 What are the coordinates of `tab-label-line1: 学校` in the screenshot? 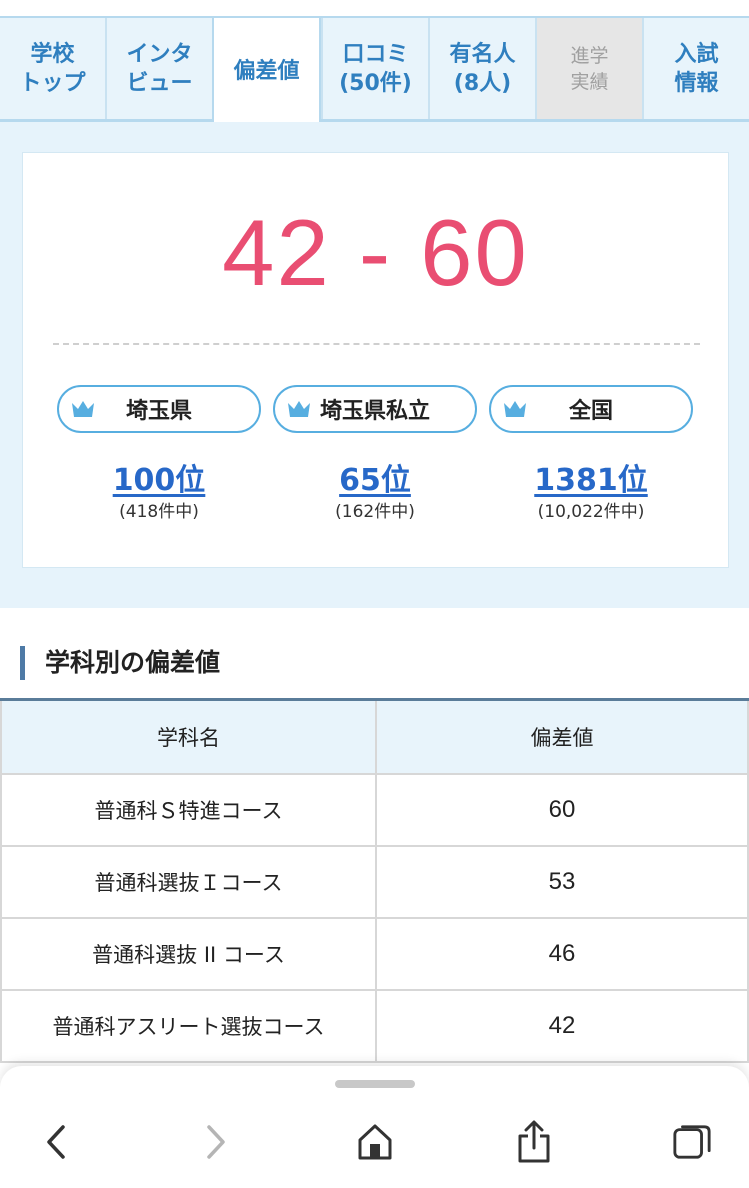 It's located at (52, 54).